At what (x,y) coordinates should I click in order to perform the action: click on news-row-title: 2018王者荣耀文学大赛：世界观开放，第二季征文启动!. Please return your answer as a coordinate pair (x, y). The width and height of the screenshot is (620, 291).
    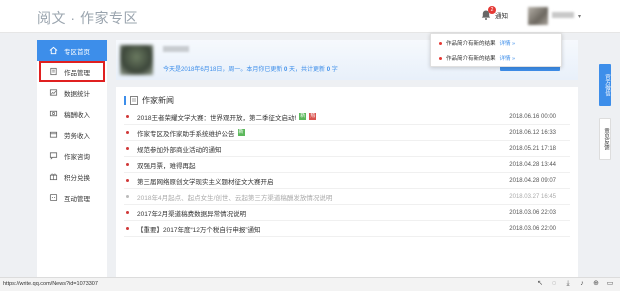
    Looking at the image, I should click on (216, 117).